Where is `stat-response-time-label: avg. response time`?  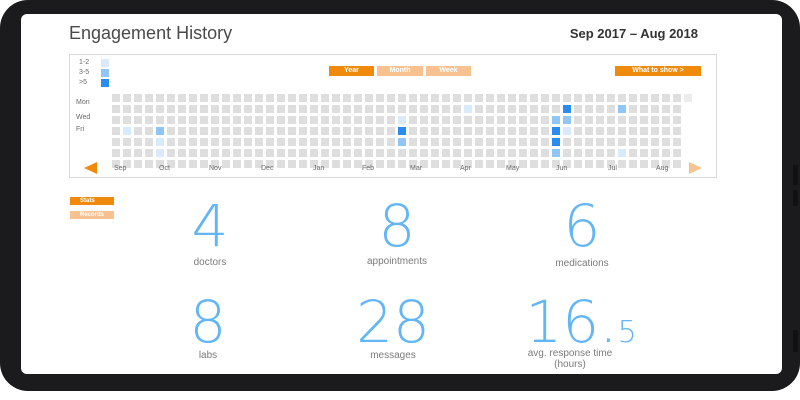 stat-response-time-label: avg. response time is located at coordinates (570, 353).